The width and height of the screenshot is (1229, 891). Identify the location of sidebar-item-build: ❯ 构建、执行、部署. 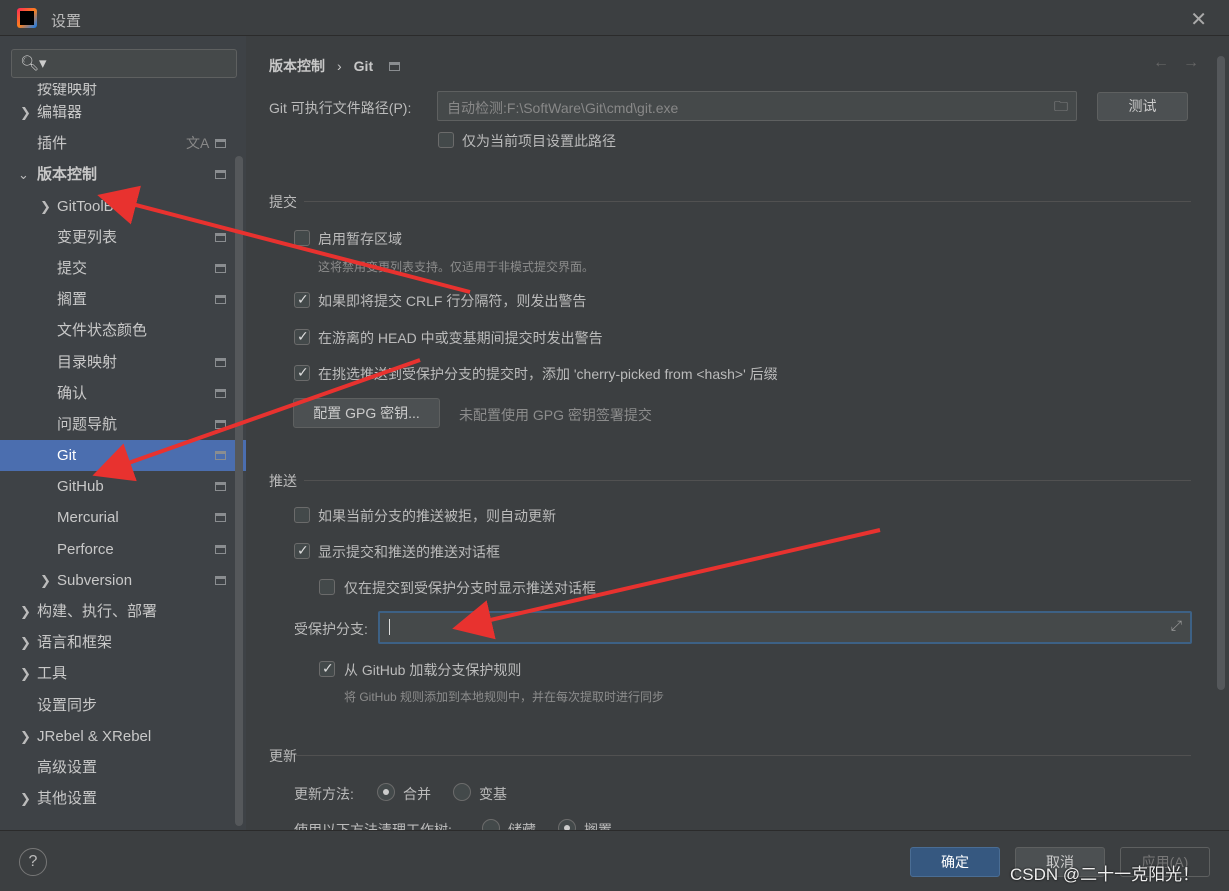
(123, 611).